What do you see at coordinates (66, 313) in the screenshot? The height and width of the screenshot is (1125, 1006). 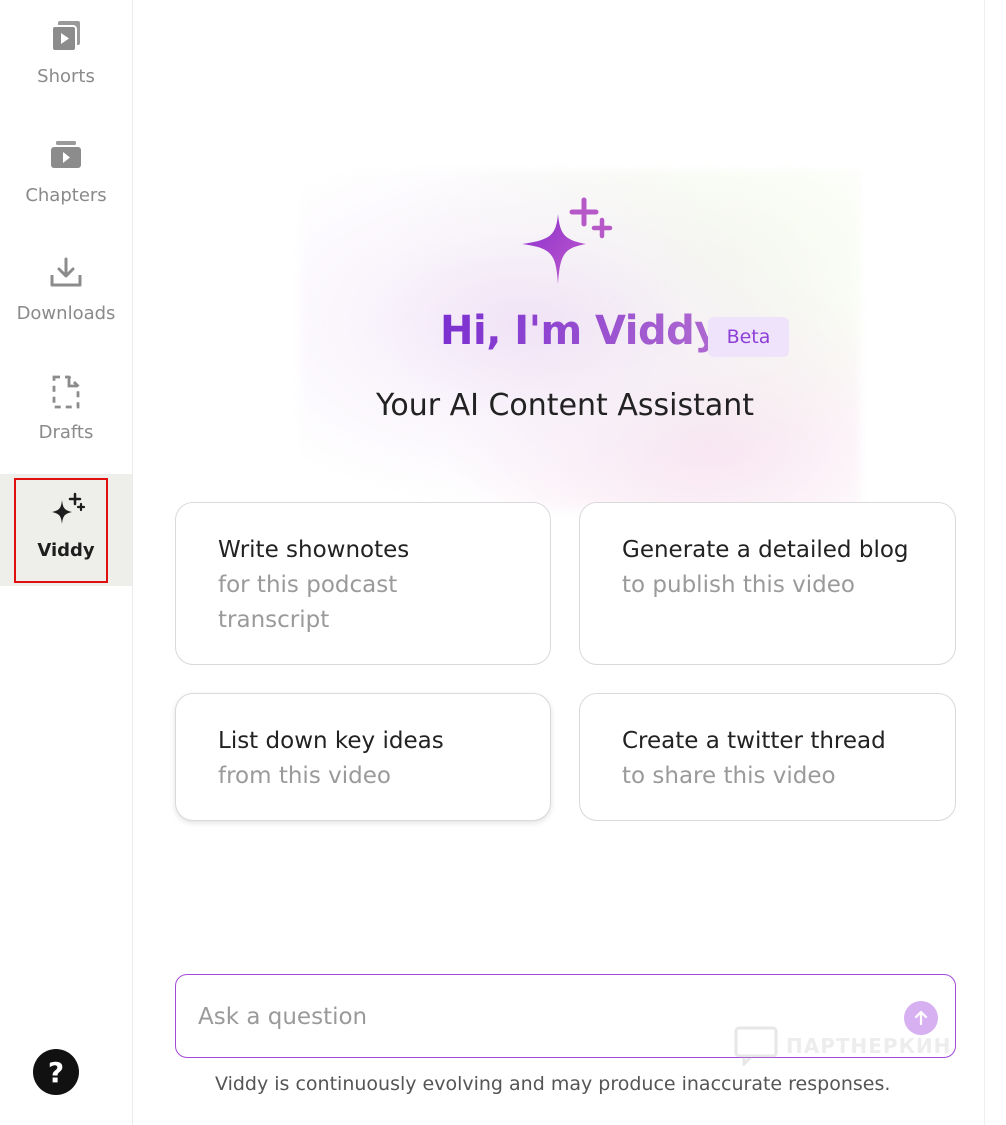 I see `sidebar-item-label: Downloads` at bounding box center [66, 313].